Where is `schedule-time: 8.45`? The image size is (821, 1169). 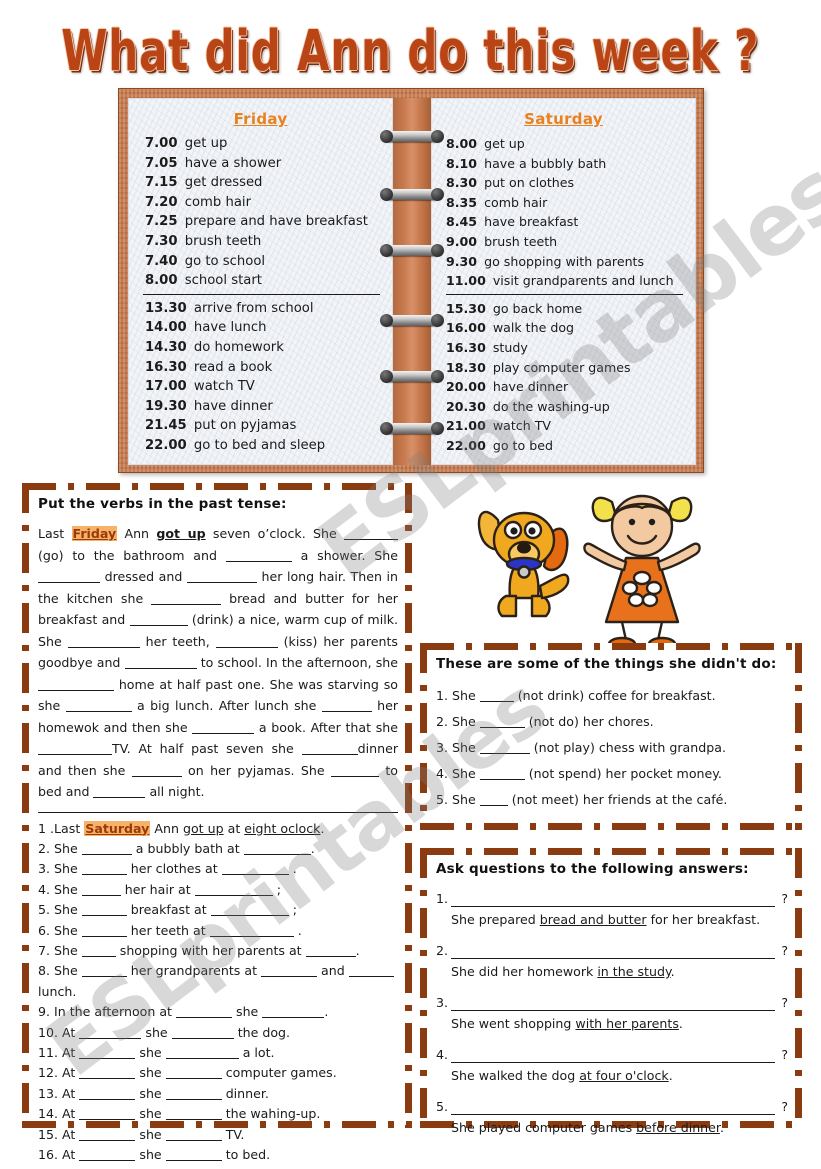 schedule-time: 8.45 is located at coordinates (462, 222).